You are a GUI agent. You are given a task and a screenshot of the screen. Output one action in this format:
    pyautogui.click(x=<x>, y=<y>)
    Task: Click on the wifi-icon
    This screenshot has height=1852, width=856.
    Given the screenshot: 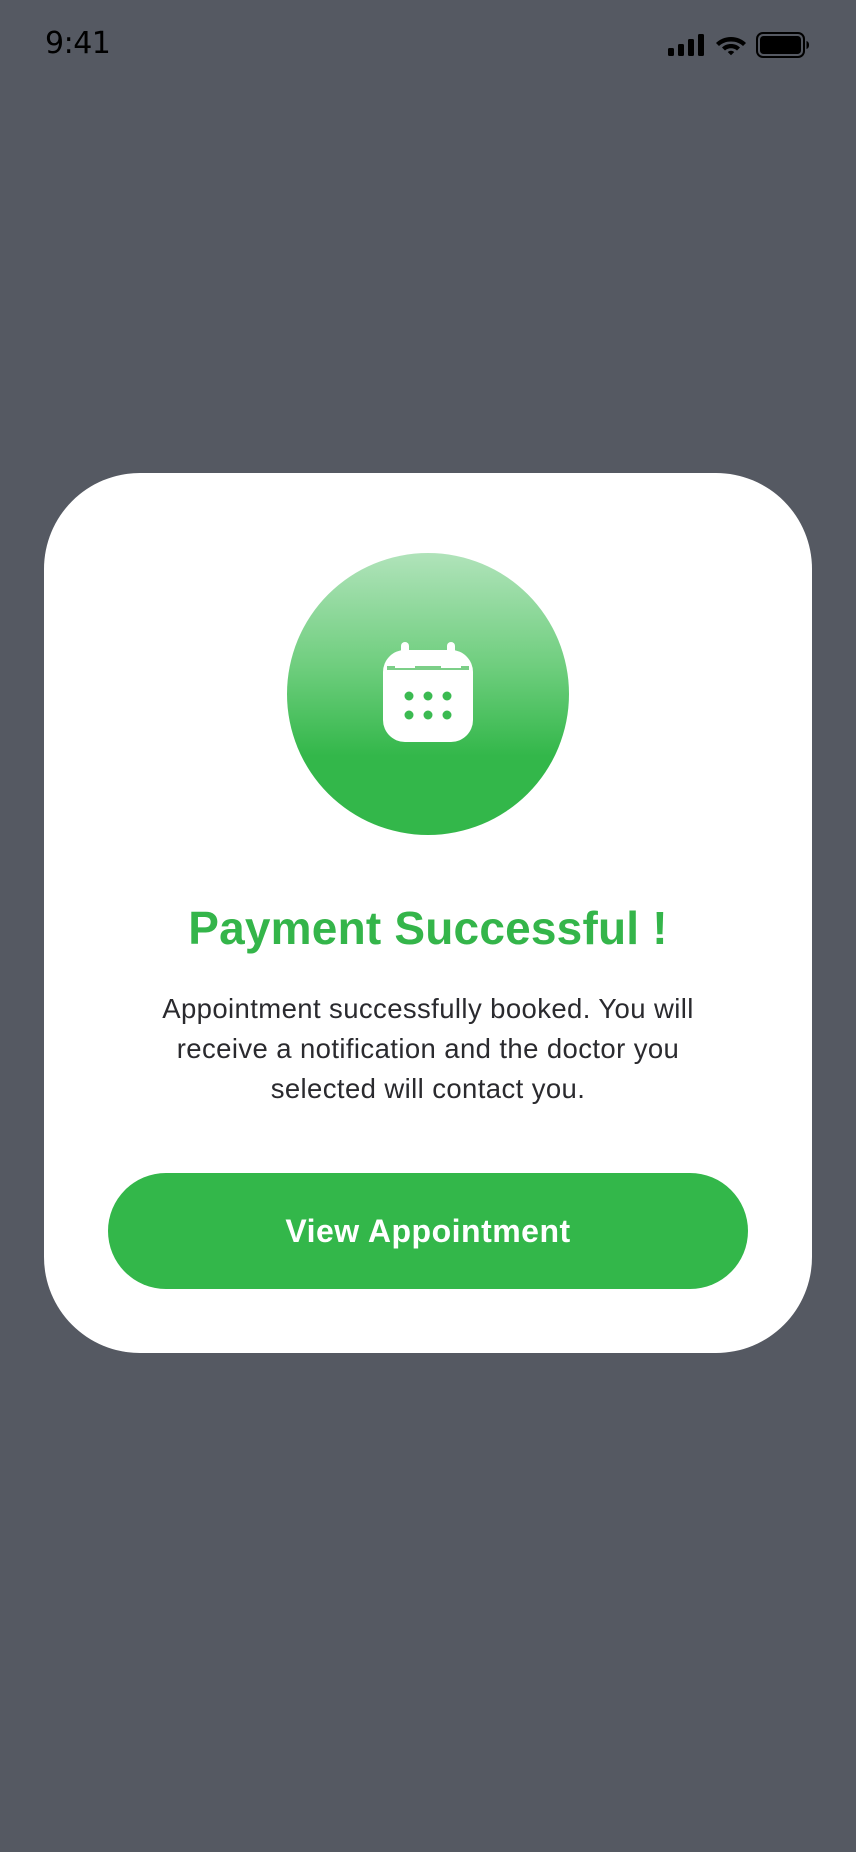 What is the action you would take?
    pyautogui.click(x=731, y=45)
    